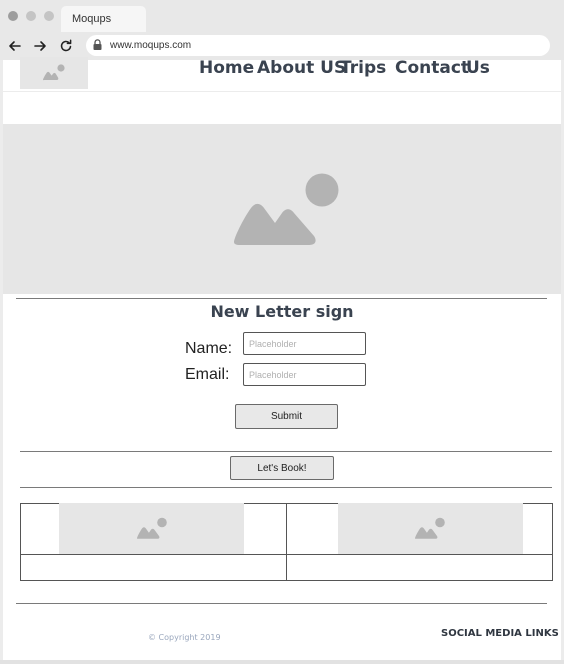 This screenshot has height=664, width=564. Describe the element at coordinates (282, 30) in the screenshot. I see `browser-chrome: Moqups www.moqups.com` at that location.